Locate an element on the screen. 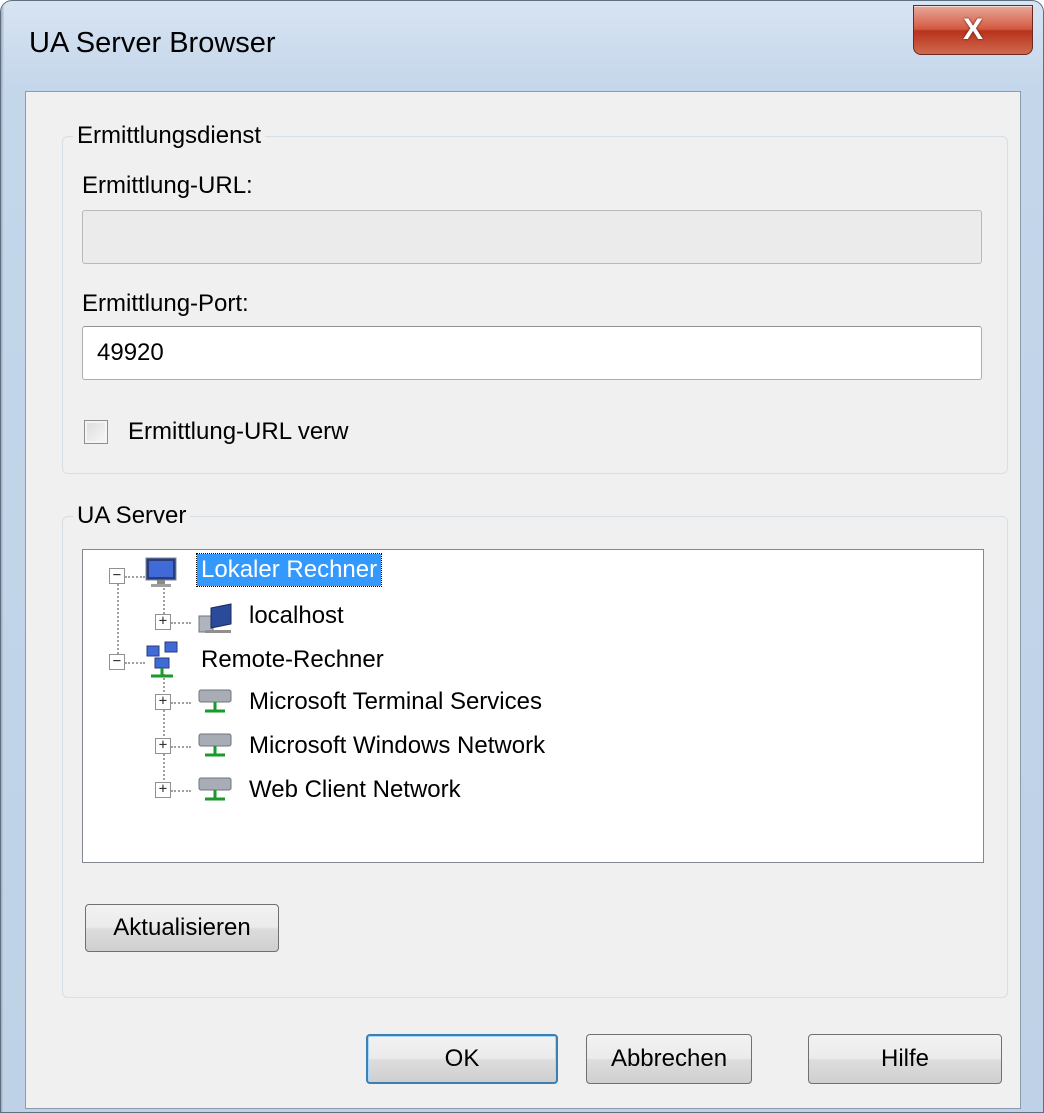  use-url-checkbox is located at coordinates (96, 432).